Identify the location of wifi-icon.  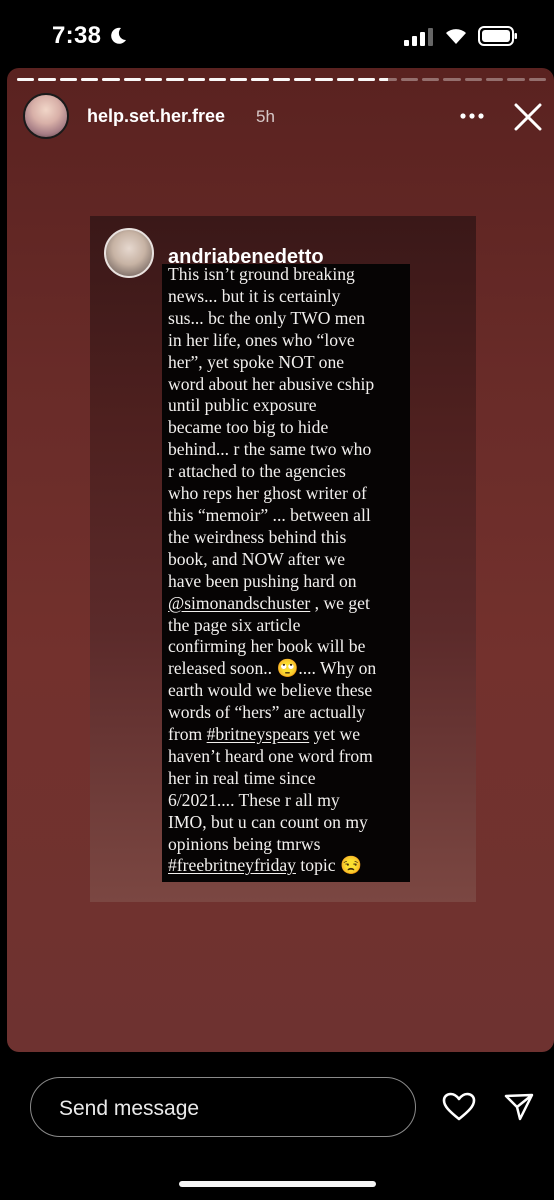
(456, 36).